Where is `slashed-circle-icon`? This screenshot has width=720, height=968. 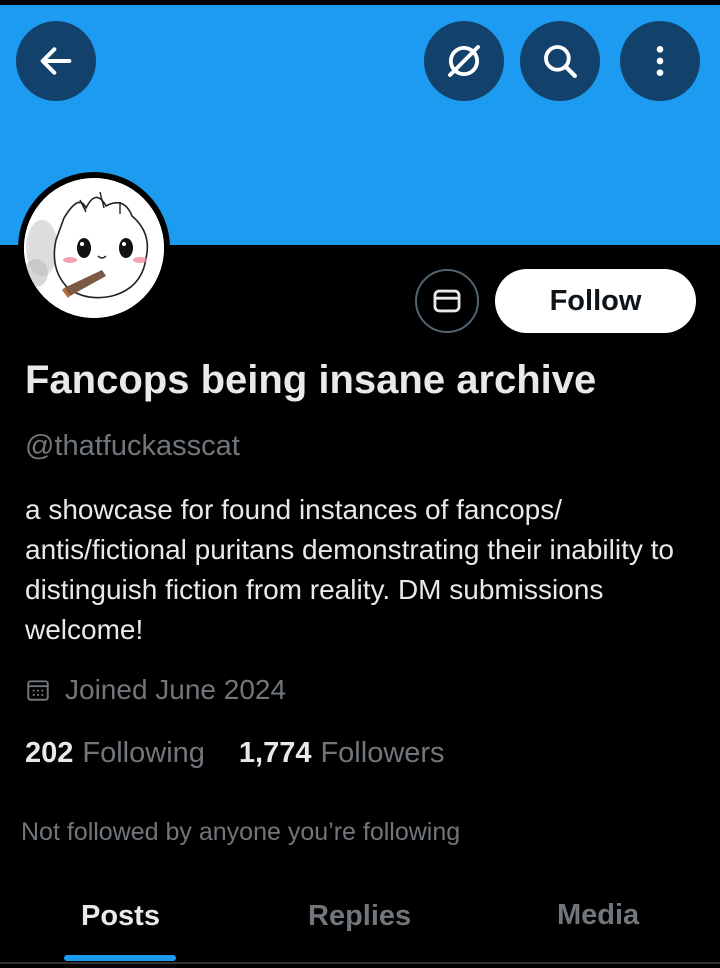 slashed-circle-icon is located at coordinates (464, 61).